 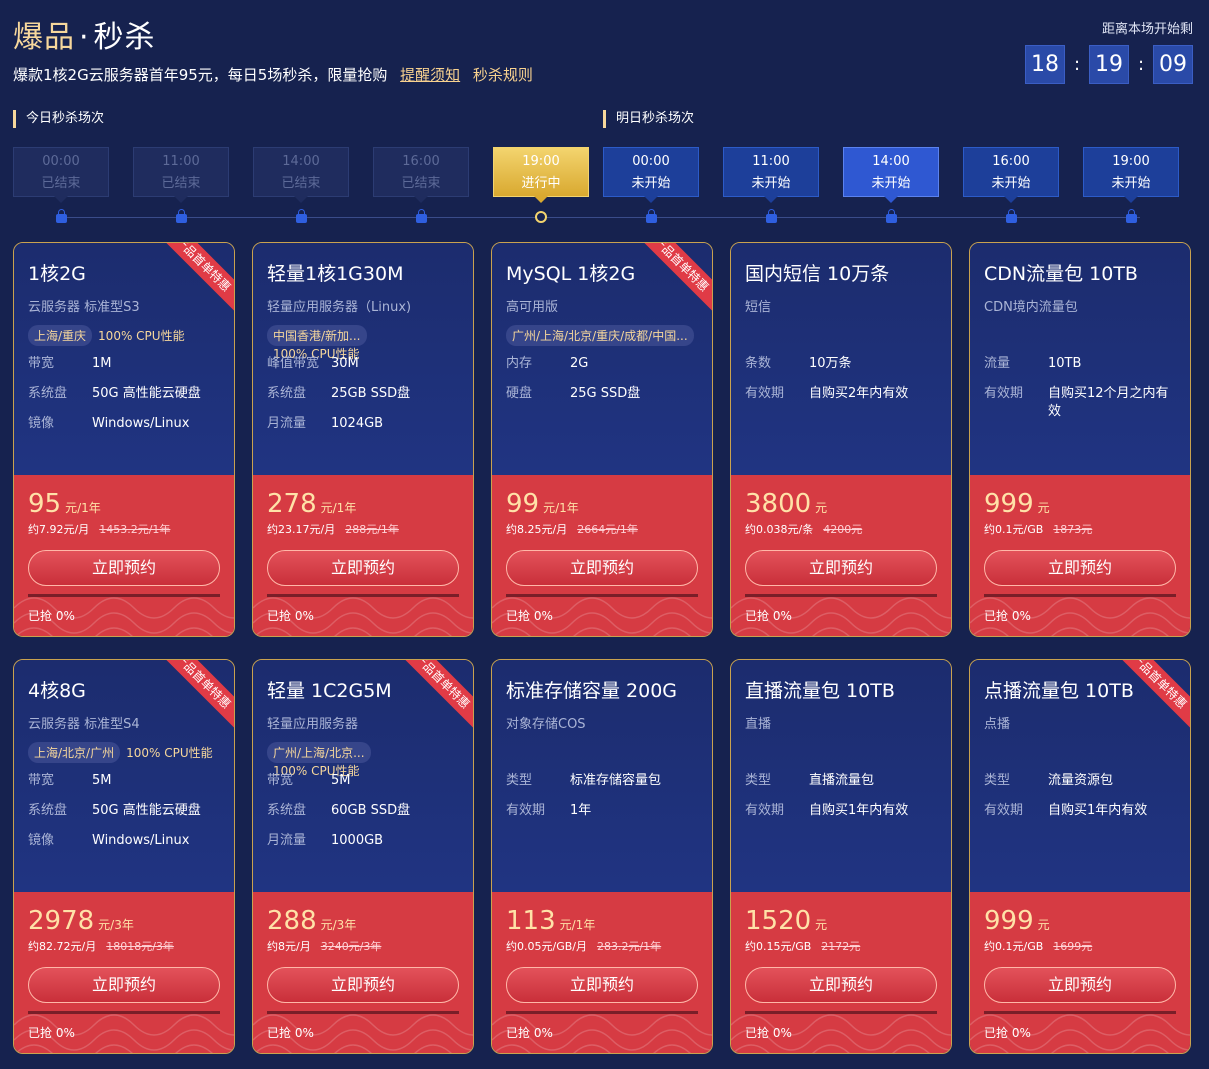 What do you see at coordinates (313, 724) in the screenshot?
I see `product-subtitle: 轻量应用服务器` at bounding box center [313, 724].